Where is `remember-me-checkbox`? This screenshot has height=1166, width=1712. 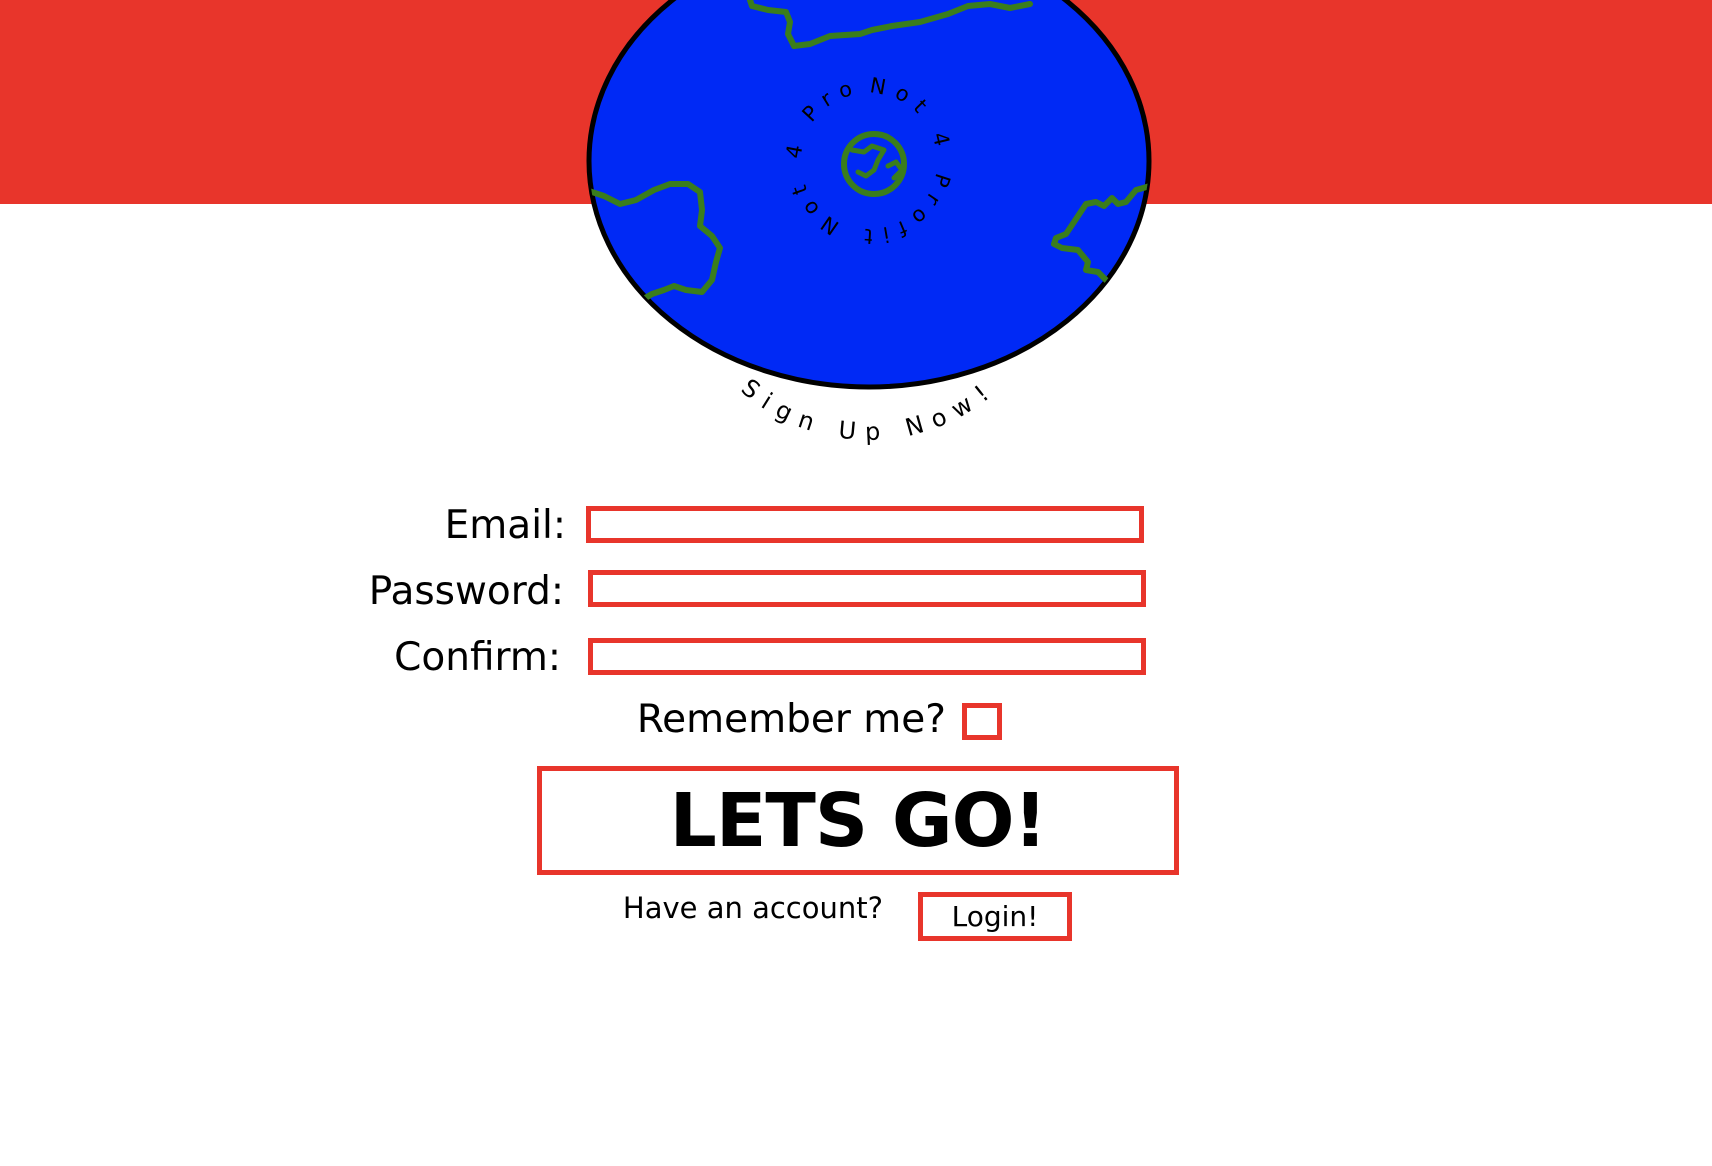
remember-me-checkbox is located at coordinates (982, 721).